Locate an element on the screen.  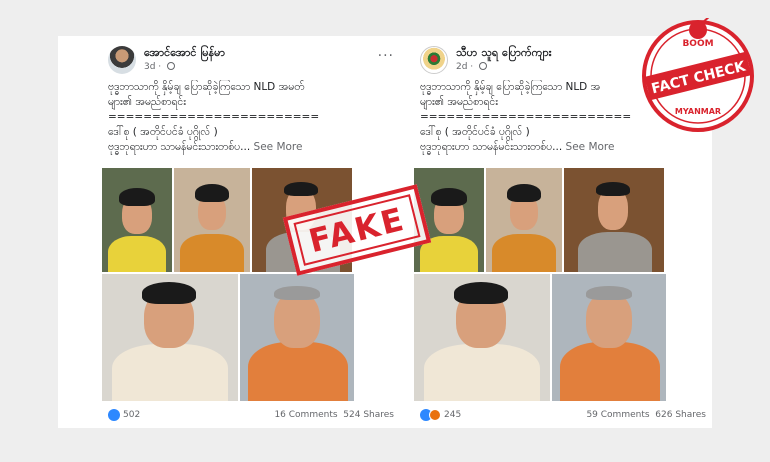
post-time-text: 3d · is located at coordinates (154, 67).